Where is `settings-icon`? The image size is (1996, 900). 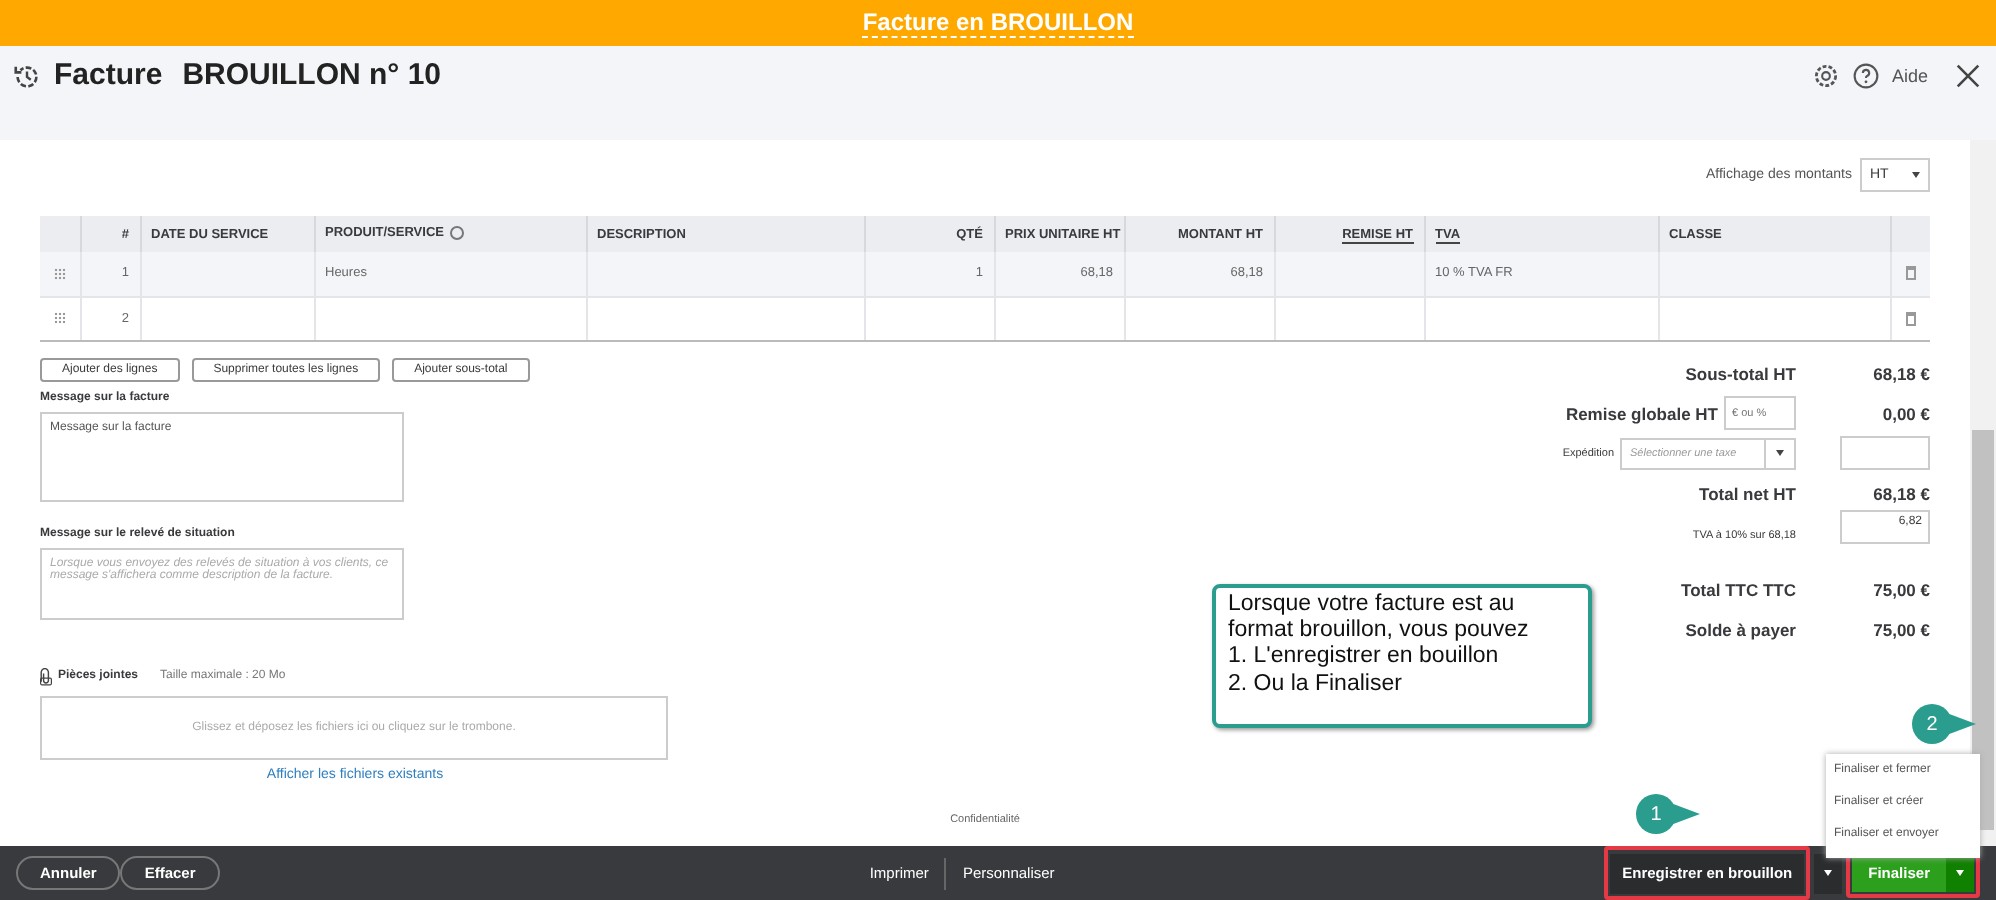 settings-icon is located at coordinates (1825, 76).